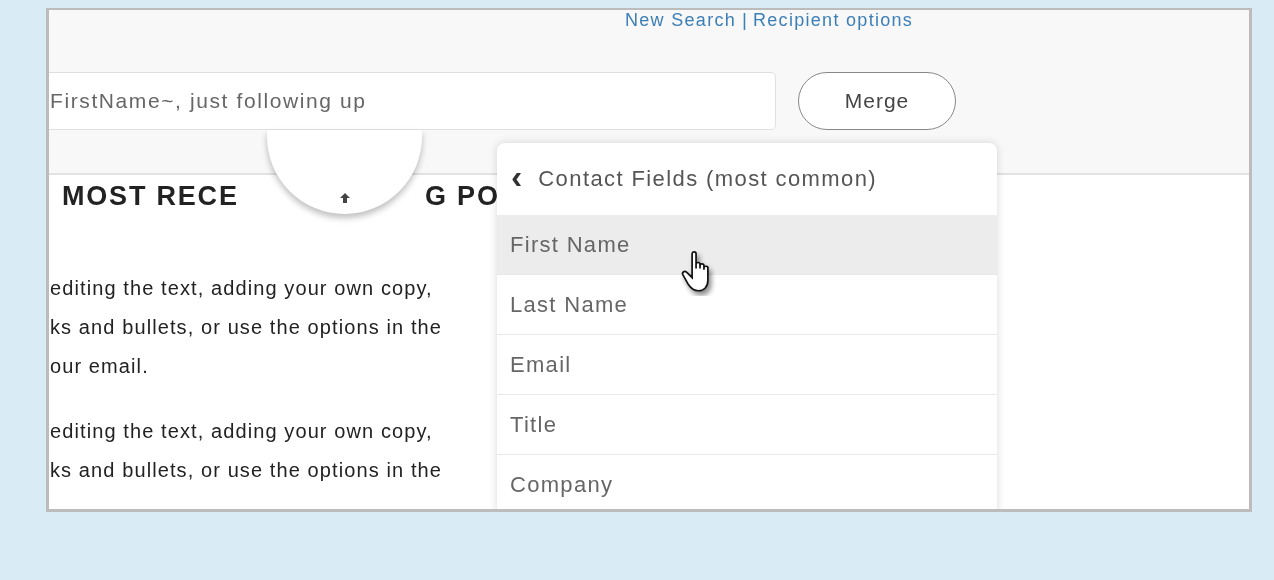 Image resolution: width=1274 pixels, height=580 pixels. What do you see at coordinates (833, 20) in the screenshot?
I see `recipient-options-link: Recipient options` at bounding box center [833, 20].